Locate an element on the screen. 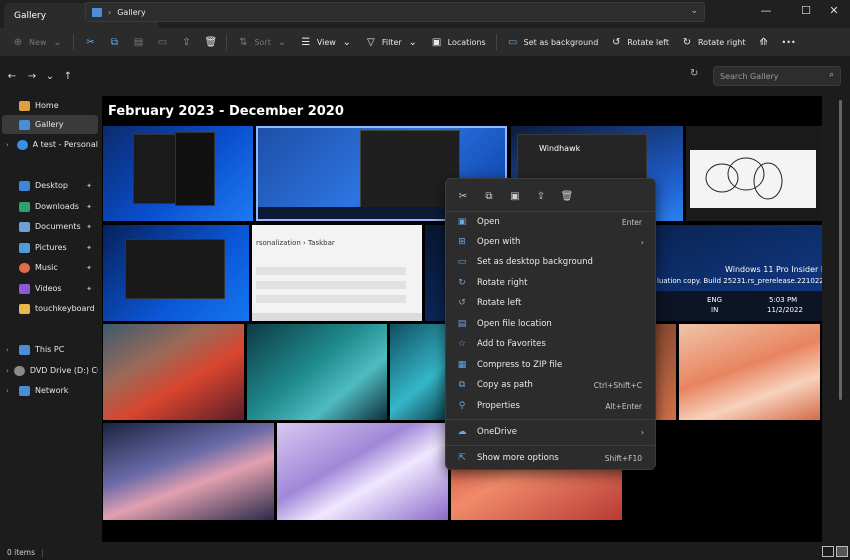  close-button: ✕ is located at coordinates (832, 13).